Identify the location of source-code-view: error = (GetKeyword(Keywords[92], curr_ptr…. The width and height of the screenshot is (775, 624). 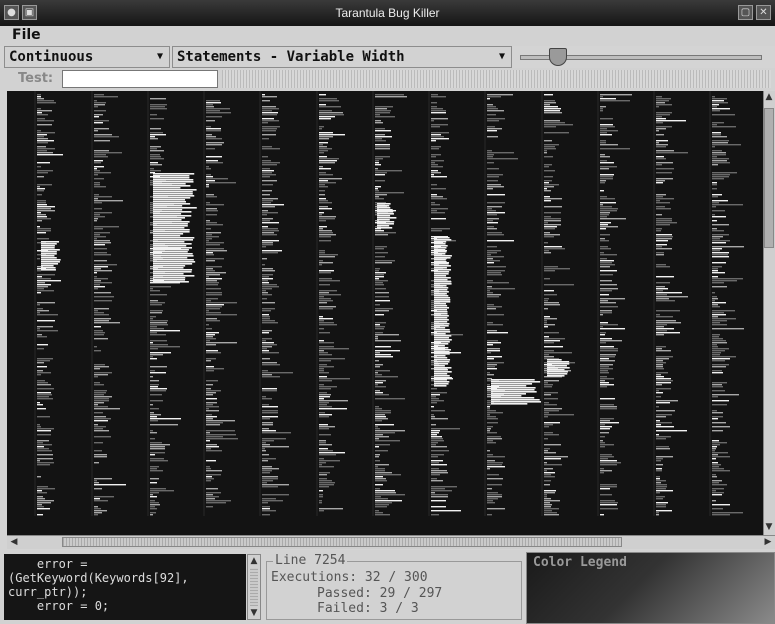
(125, 587).